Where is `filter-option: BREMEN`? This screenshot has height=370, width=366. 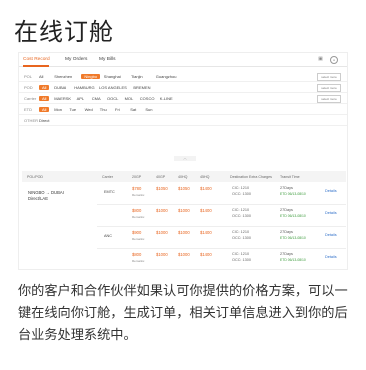 filter-option: BREMEN is located at coordinates (141, 87).